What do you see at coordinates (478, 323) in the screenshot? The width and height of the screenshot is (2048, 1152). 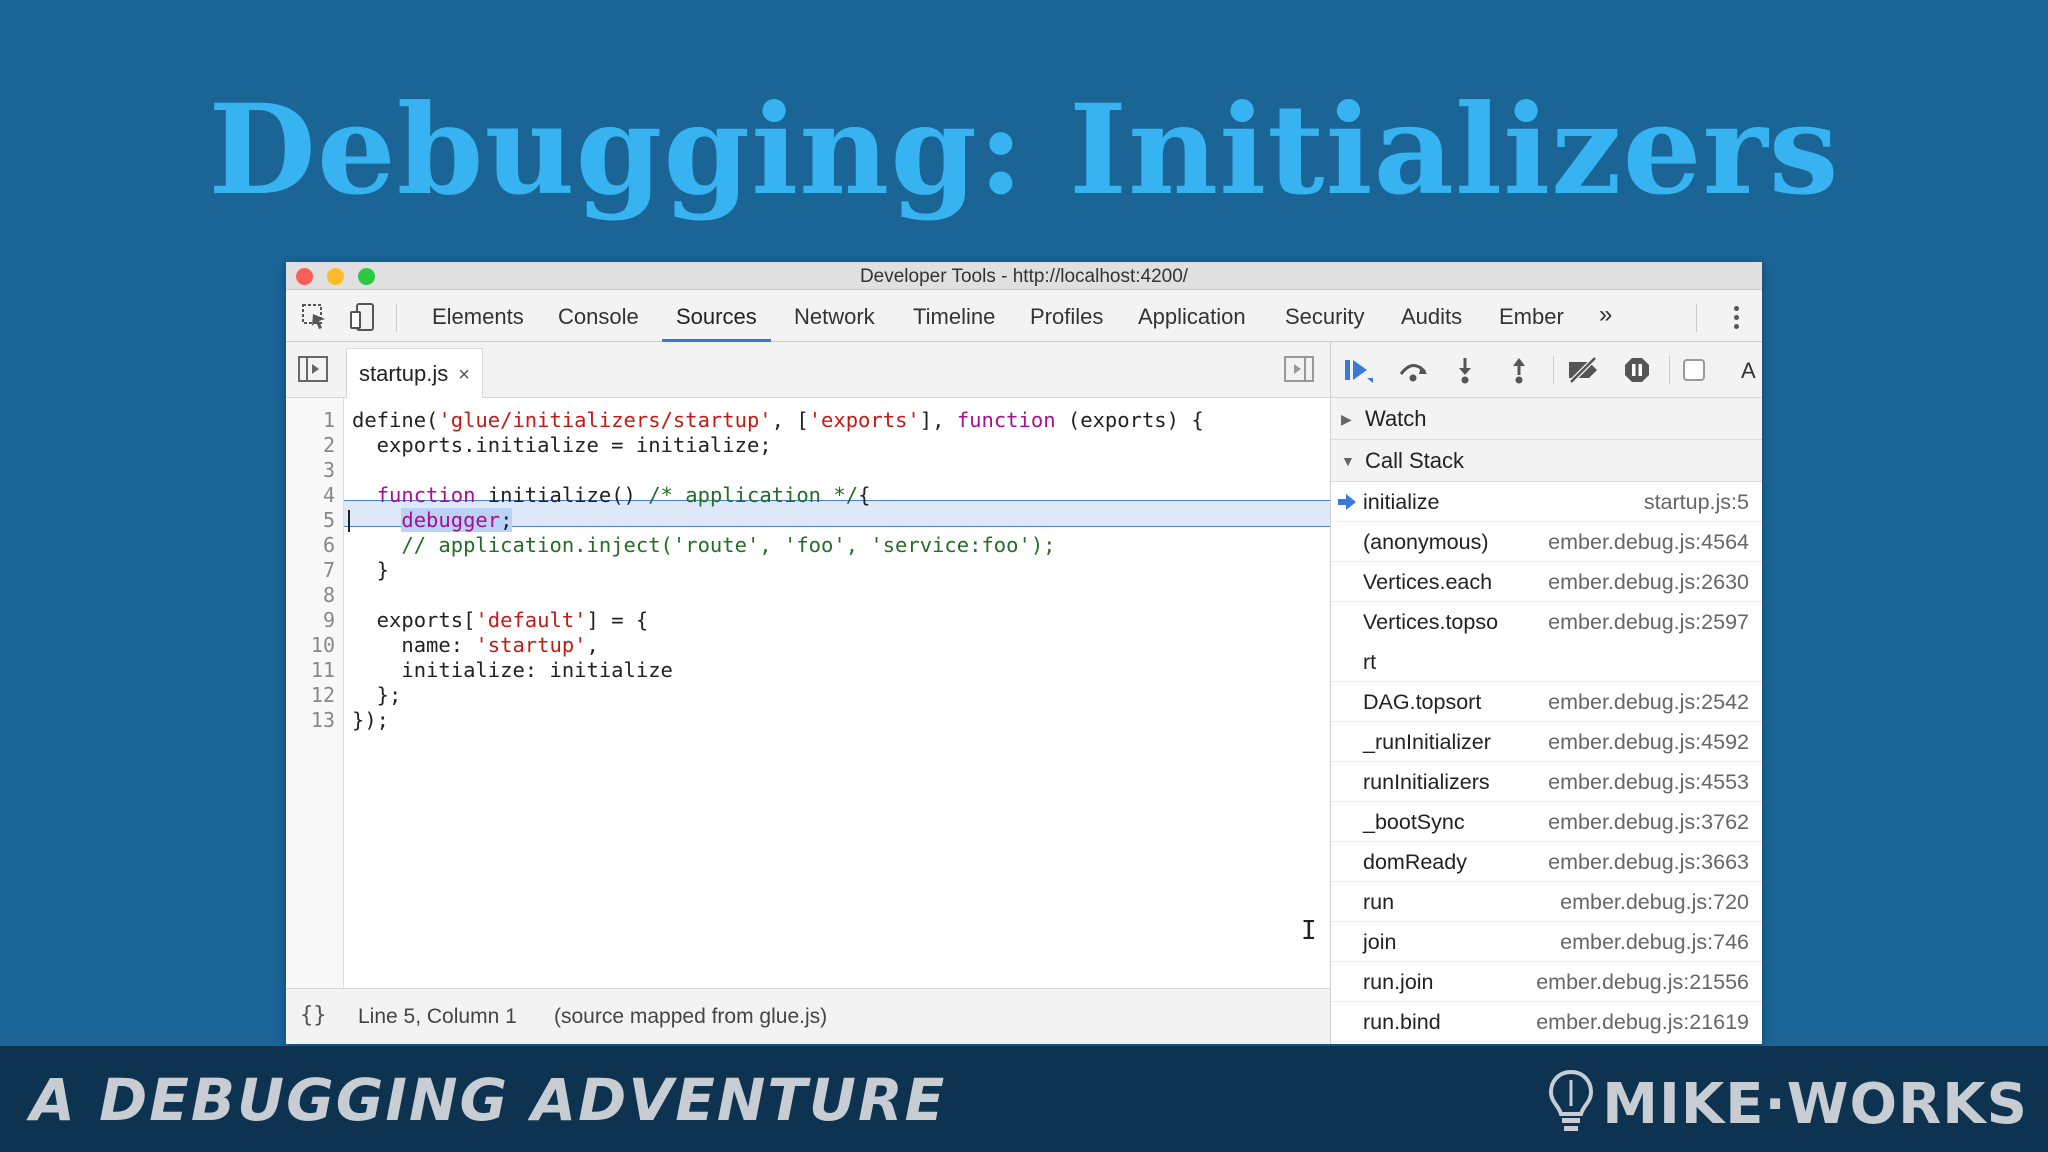 I see `tab-elements: Elements` at bounding box center [478, 323].